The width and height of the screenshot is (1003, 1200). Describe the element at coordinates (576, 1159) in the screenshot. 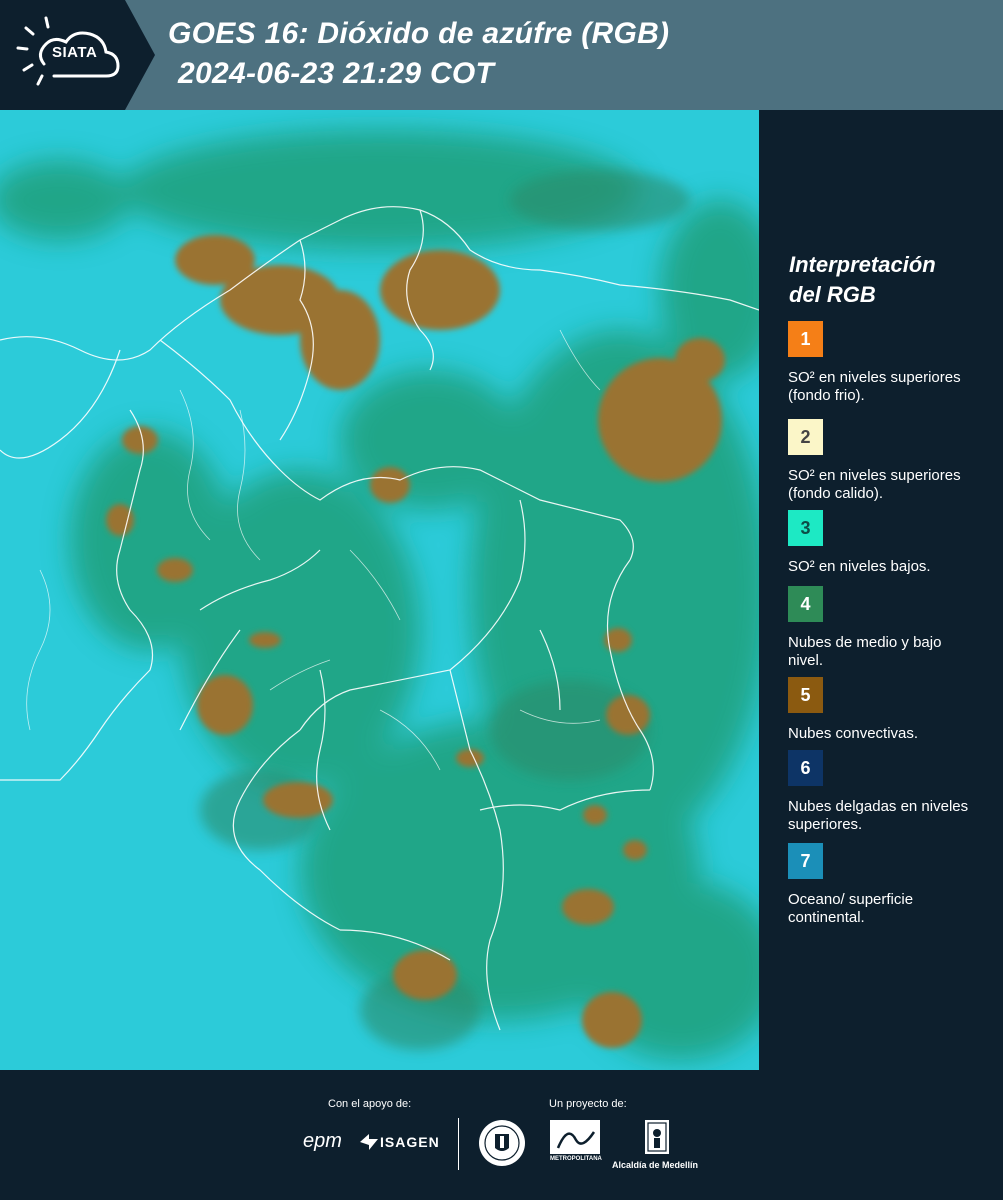

I see `area-metropolitana-caption: METROPOLITANA` at that location.